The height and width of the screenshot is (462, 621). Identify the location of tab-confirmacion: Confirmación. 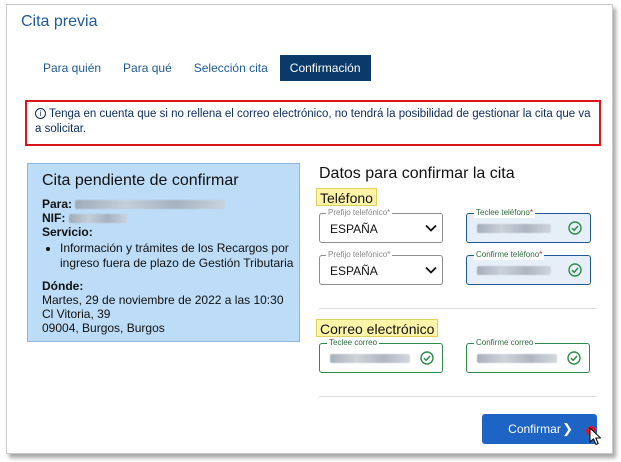
(325, 68).